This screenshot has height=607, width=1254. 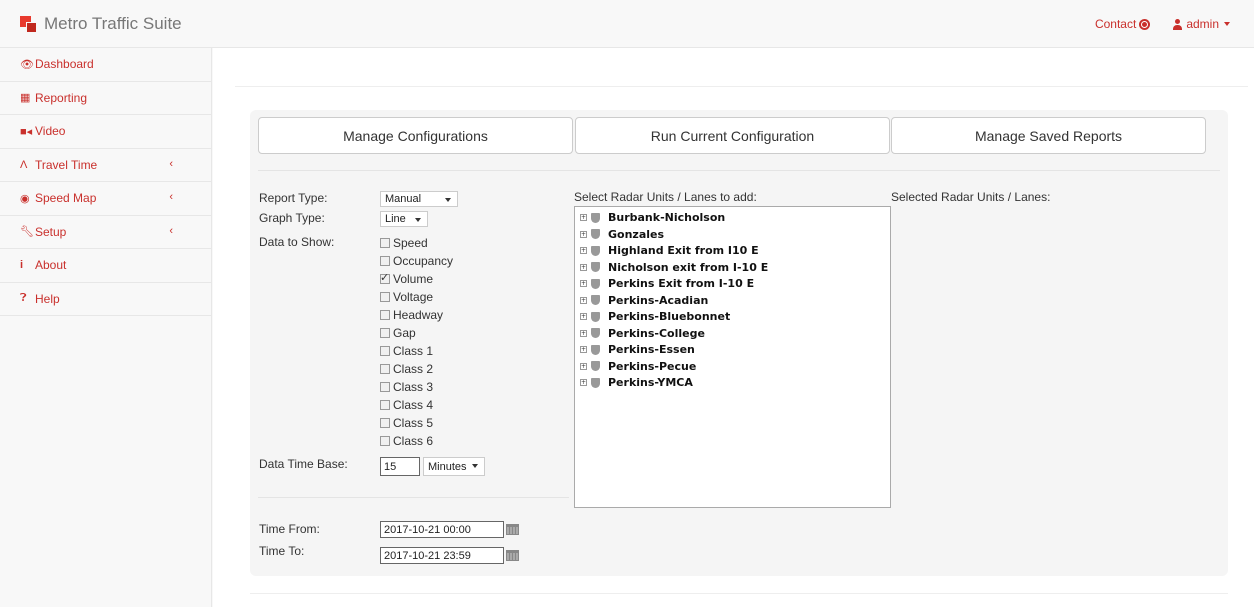 What do you see at coordinates (1201, 24) in the screenshot?
I see `user-menu: admin` at bounding box center [1201, 24].